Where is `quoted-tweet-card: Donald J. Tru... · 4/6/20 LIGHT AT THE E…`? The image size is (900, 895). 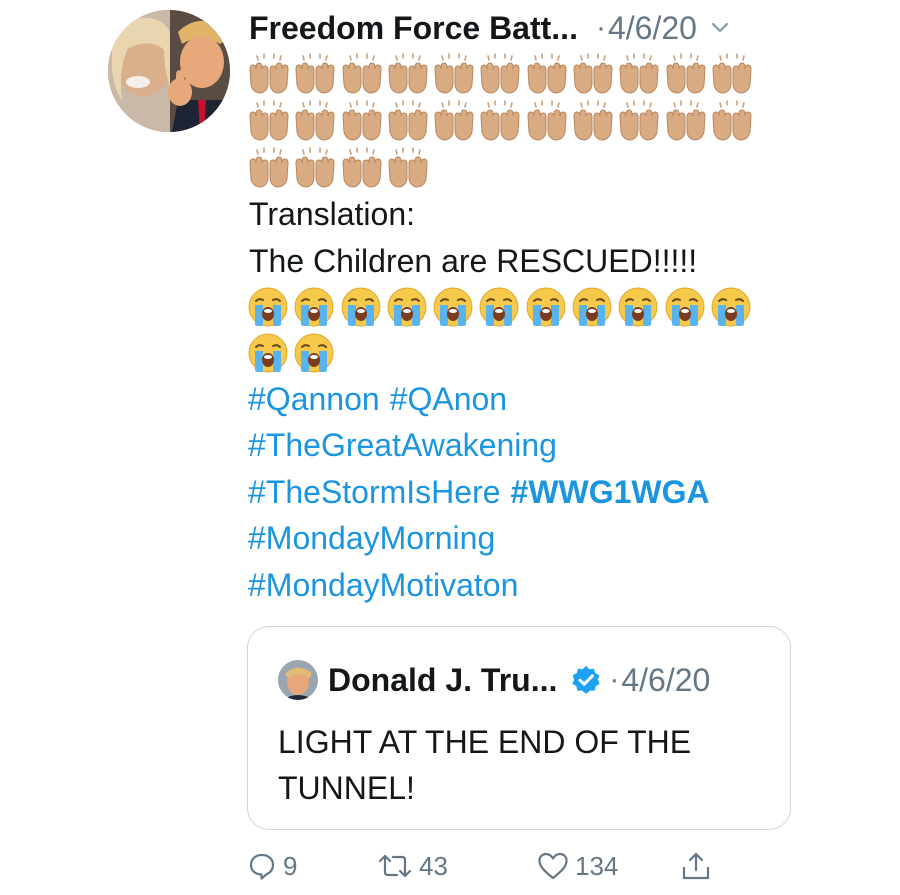 quoted-tweet-card: Donald J. Tru... · 4/6/20 LIGHT AT THE E… is located at coordinates (519, 728).